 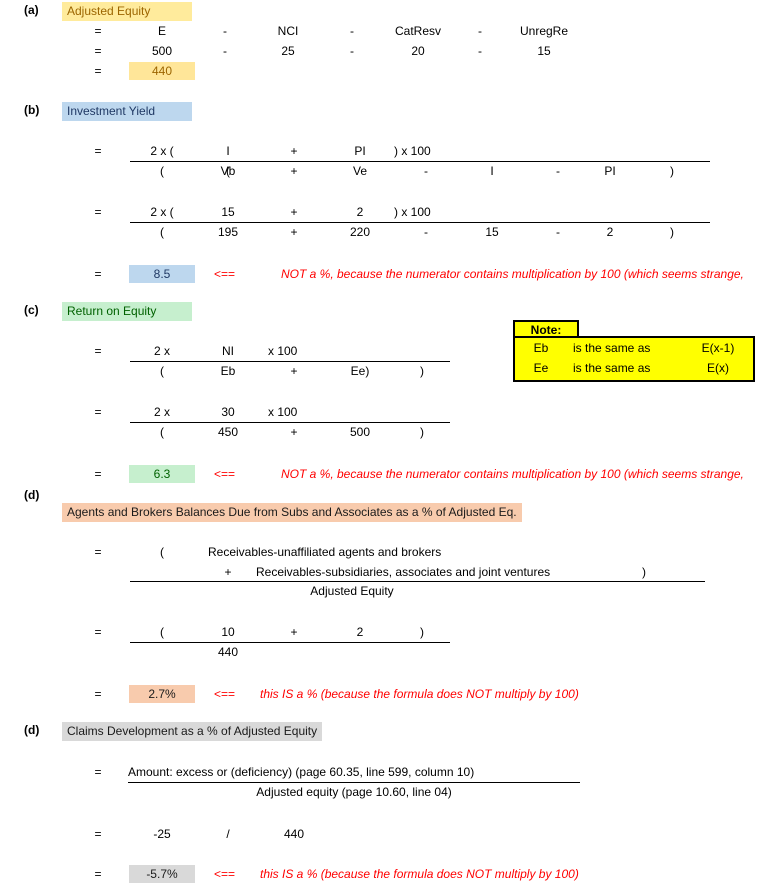 What do you see at coordinates (162, 151) in the screenshot?
I see `section-b-sym-num-lead: 2 x (` at bounding box center [162, 151].